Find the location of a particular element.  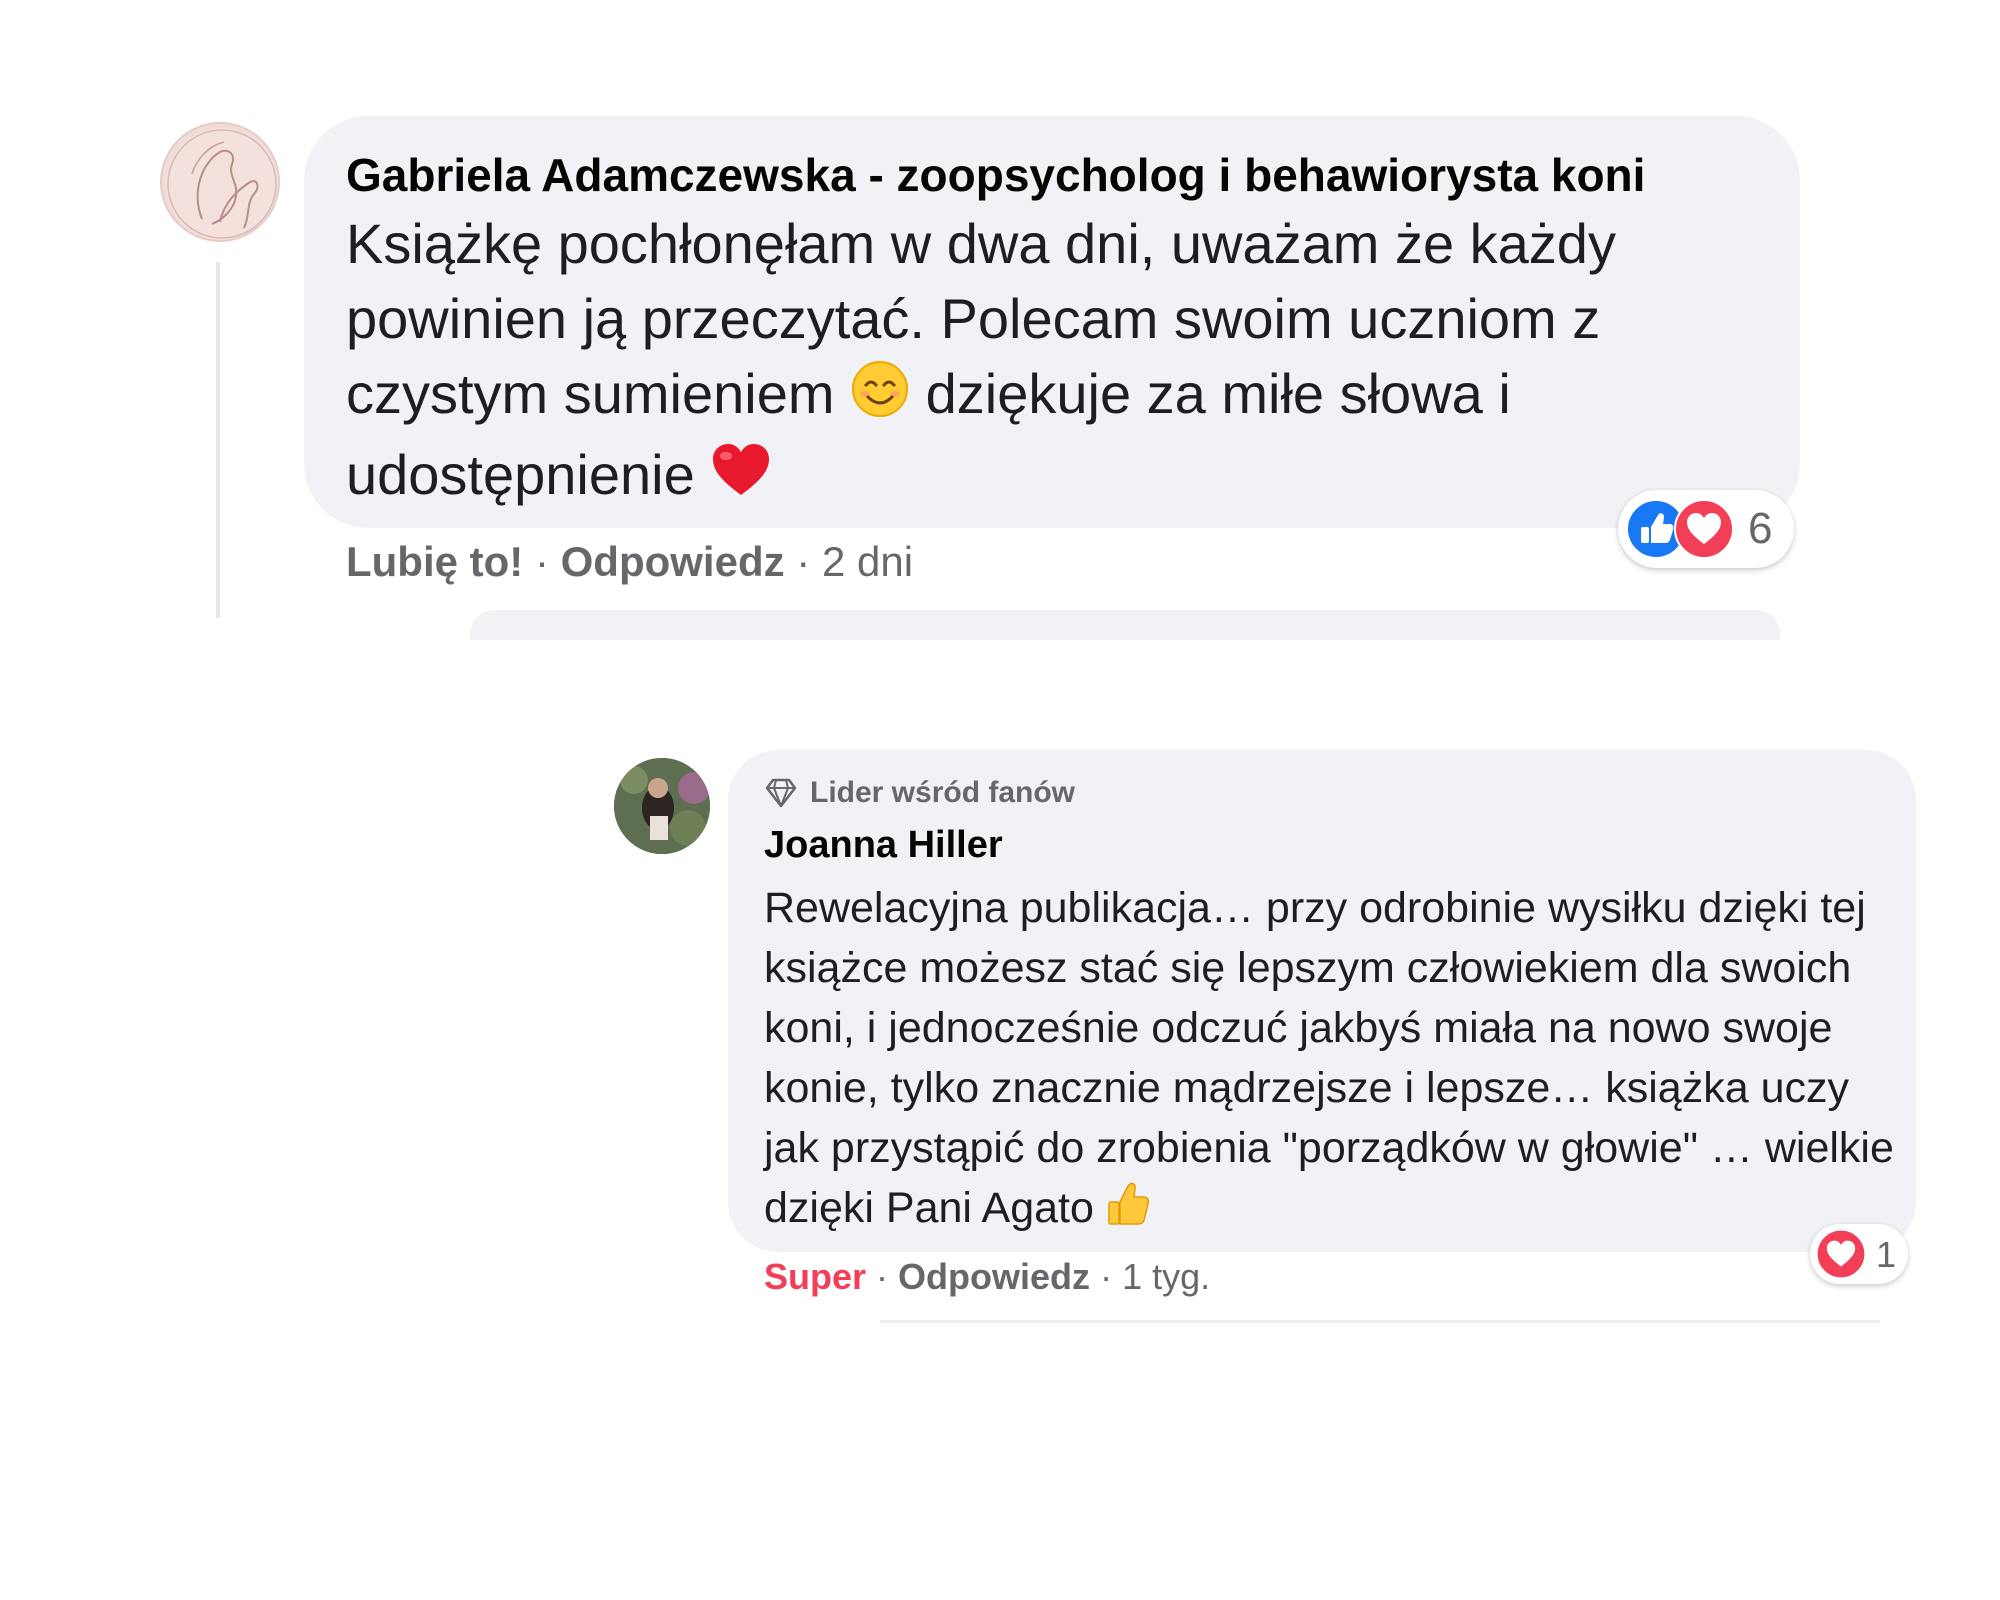

super-button: Super is located at coordinates (815, 1276).